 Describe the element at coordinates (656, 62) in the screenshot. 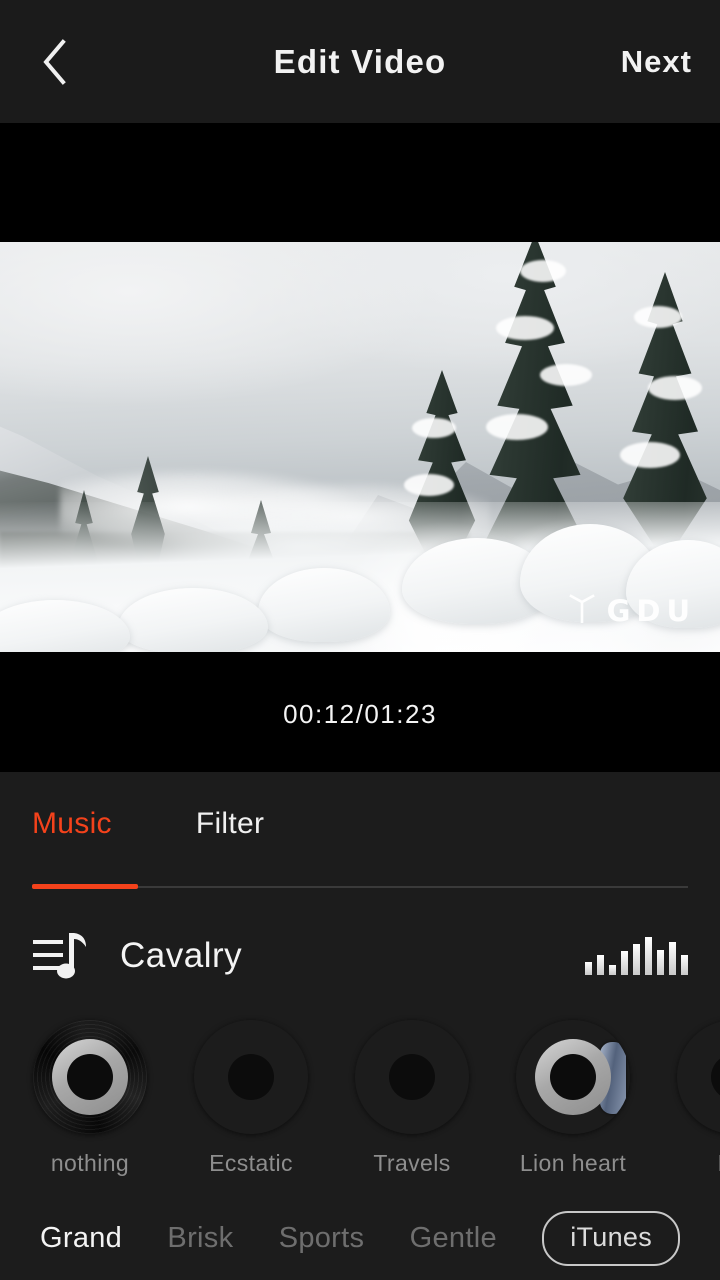

I see `next-button: Next` at that location.